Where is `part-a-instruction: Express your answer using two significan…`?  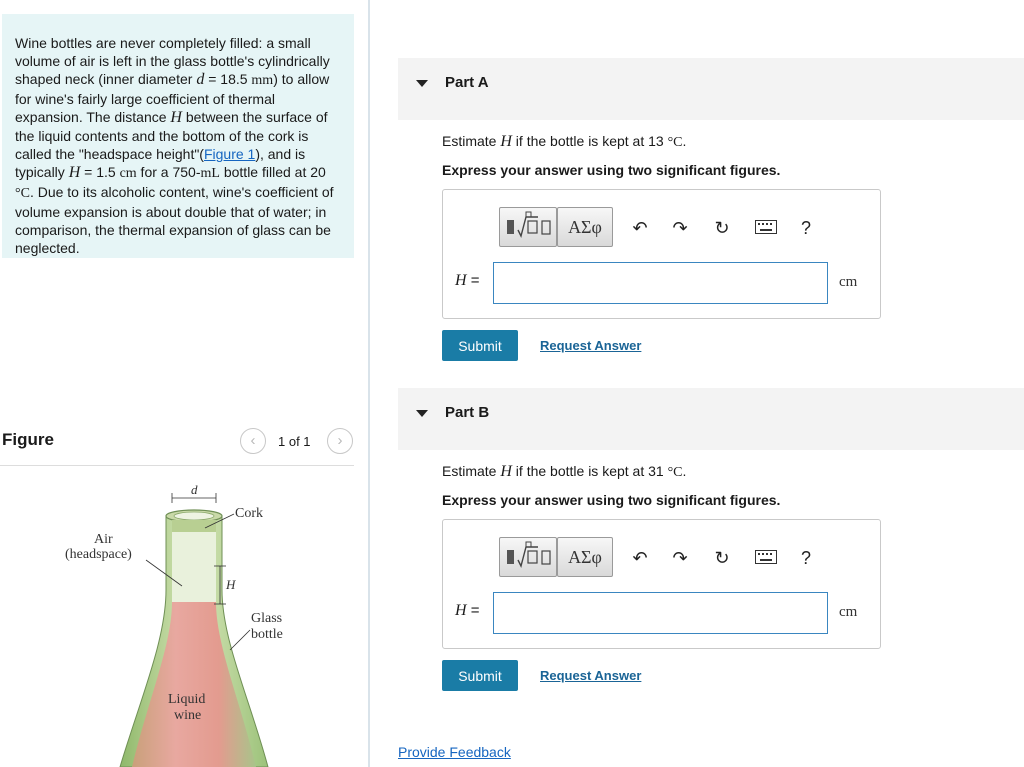
part-a-instruction: Express your answer using two significan… is located at coordinates (611, 170).